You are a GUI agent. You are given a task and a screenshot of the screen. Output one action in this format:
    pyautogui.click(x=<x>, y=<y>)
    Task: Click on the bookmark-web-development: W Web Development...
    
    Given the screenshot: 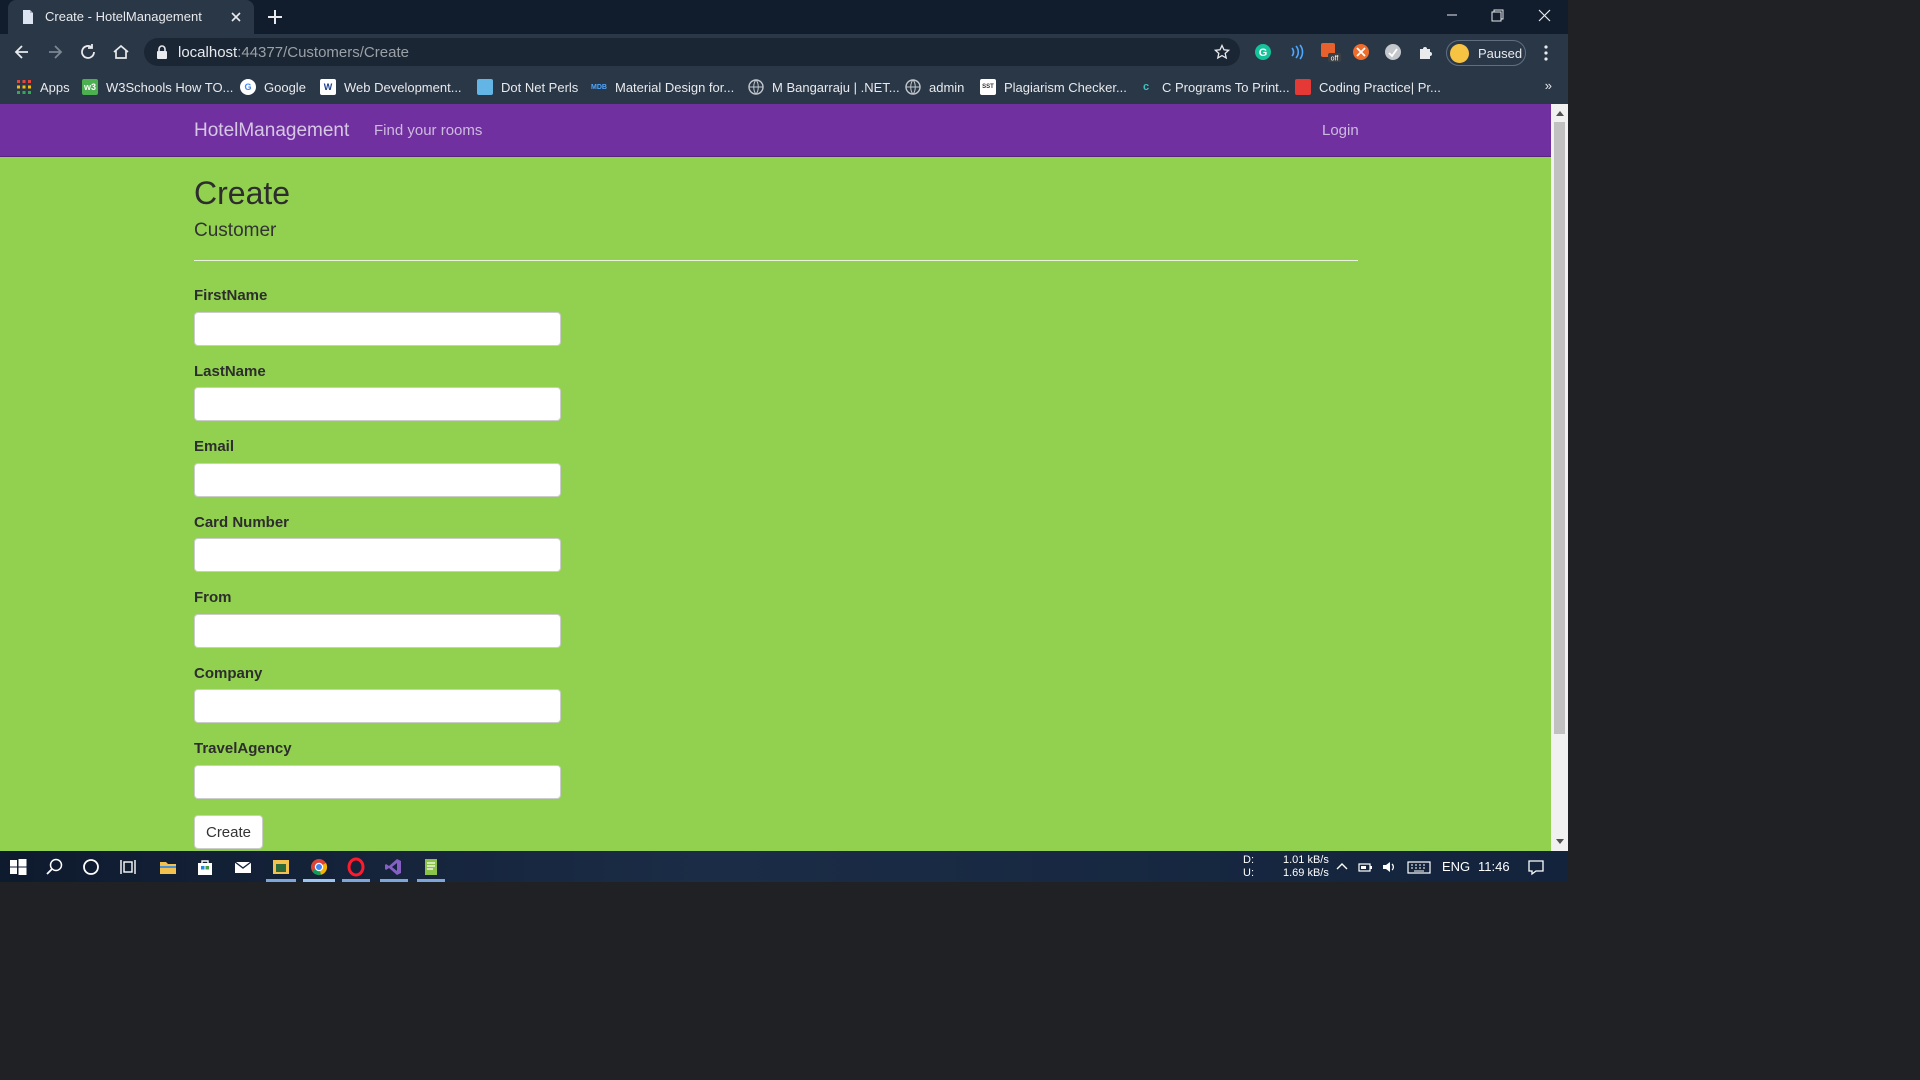 What is the action you would take?
    pyautogui.click(x=391, y=87)
    